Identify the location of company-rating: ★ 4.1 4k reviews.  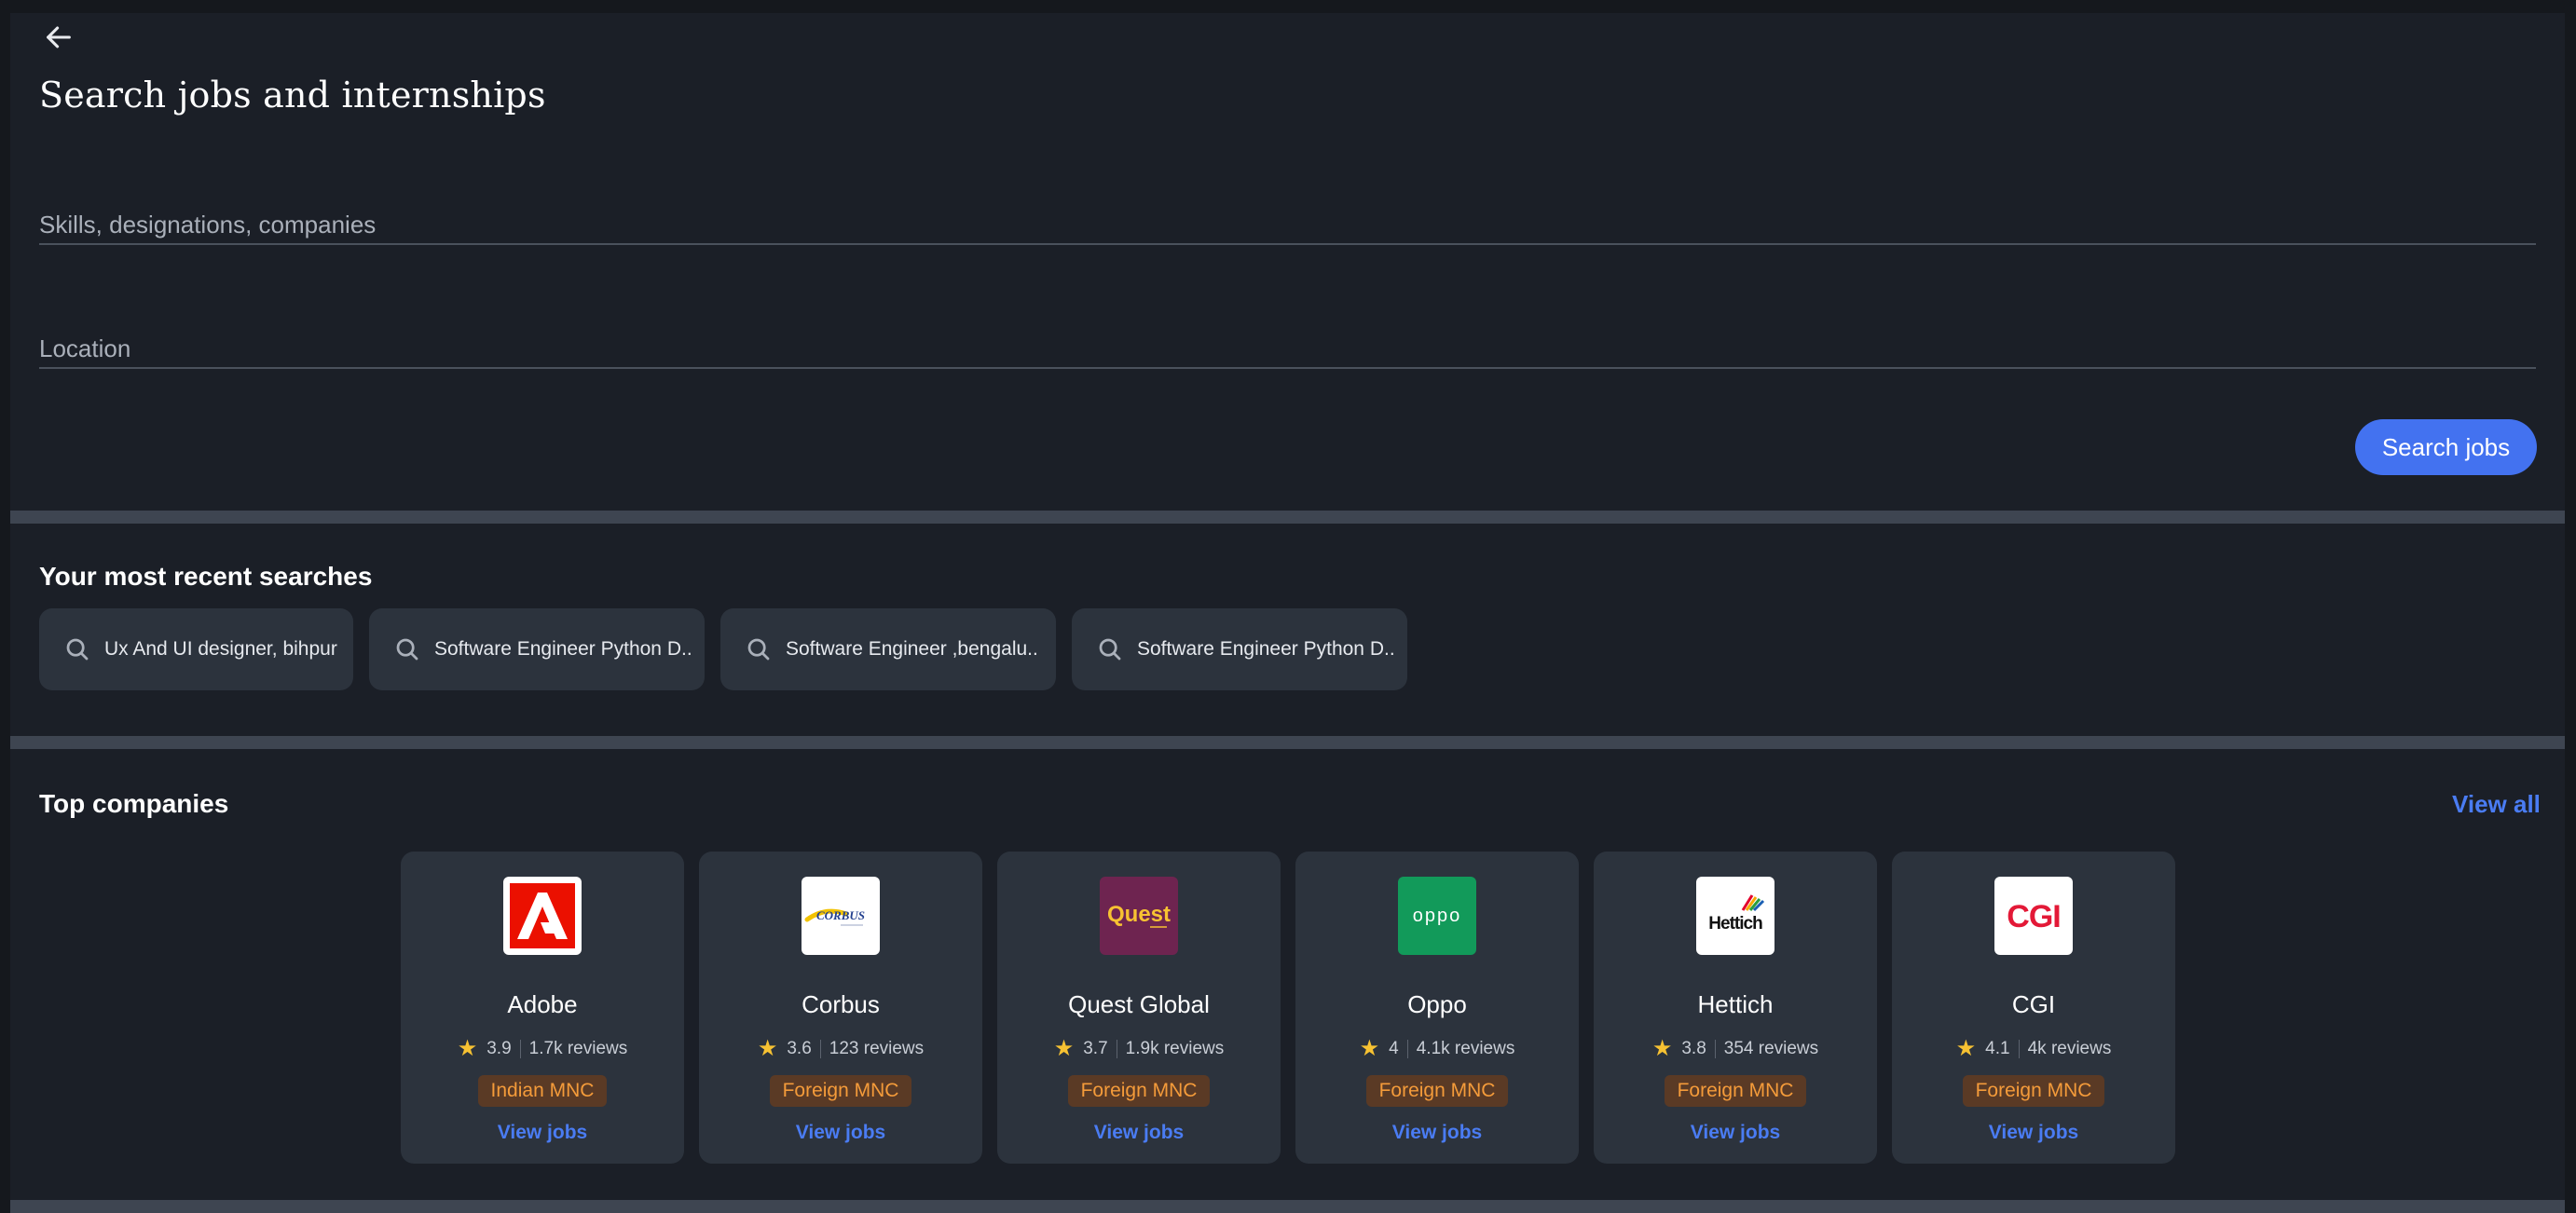
(2034, 1049).